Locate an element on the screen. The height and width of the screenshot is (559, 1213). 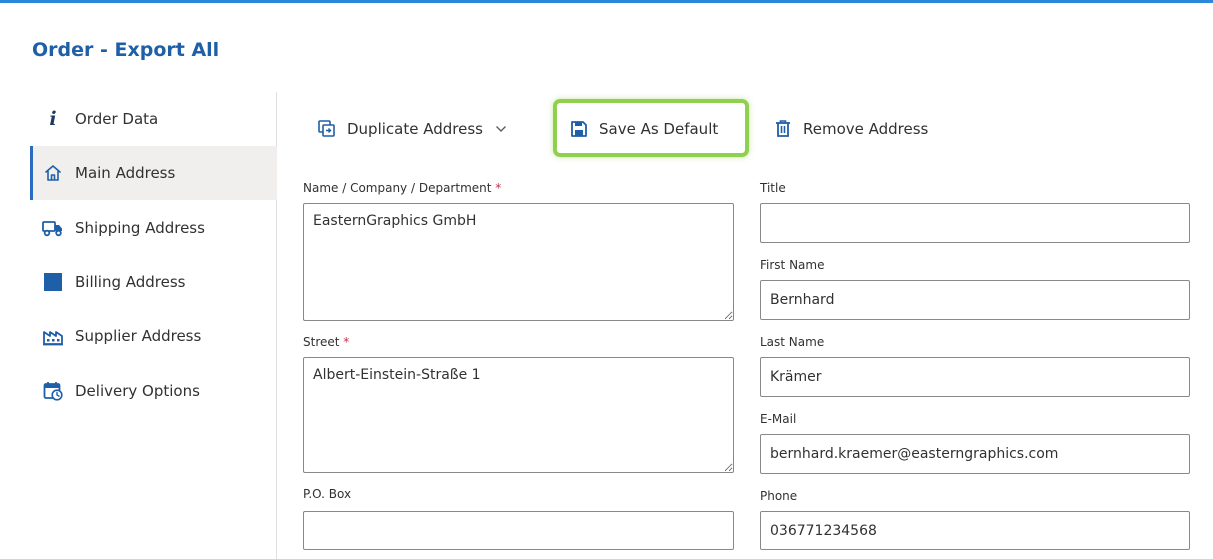
info-icon: i is located at coordinates (53, 119).